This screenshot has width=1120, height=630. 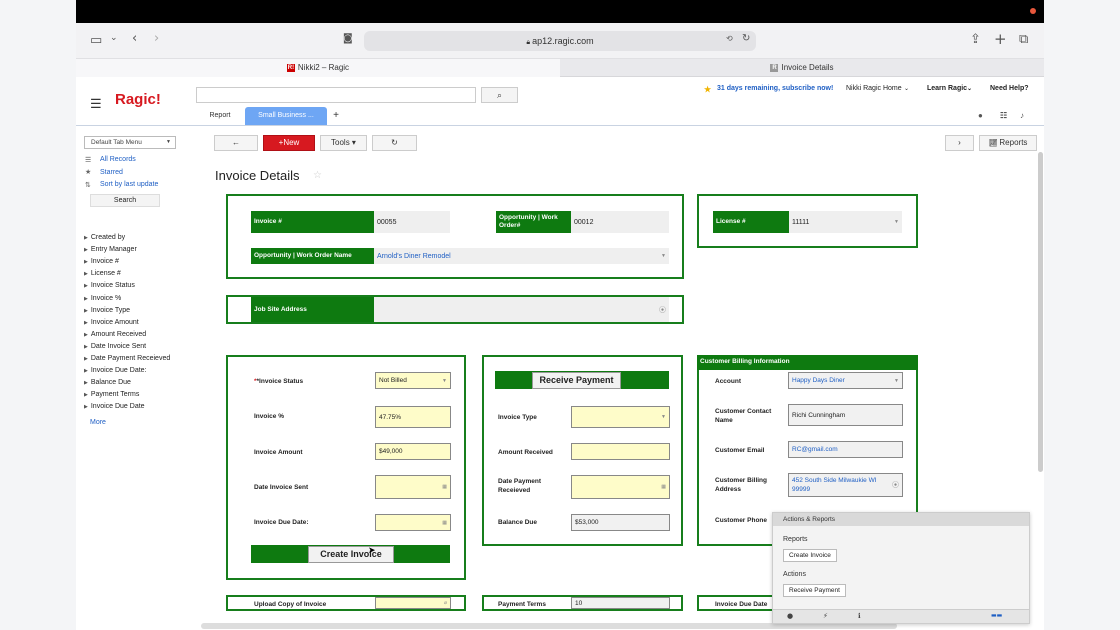 What do you see at coordinates (111, 322) in the screenshot?
I see `field-filter-item: ▶ Invoice Amount` at bounding box center [111, 322].